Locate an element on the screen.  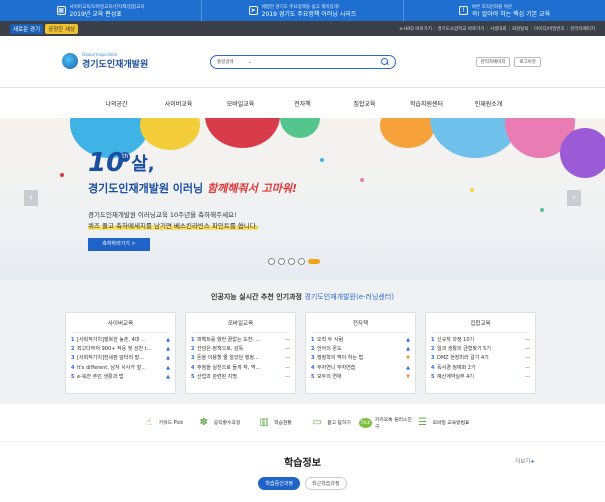
card-title: 전자책 is located at coordinates (360, 326).